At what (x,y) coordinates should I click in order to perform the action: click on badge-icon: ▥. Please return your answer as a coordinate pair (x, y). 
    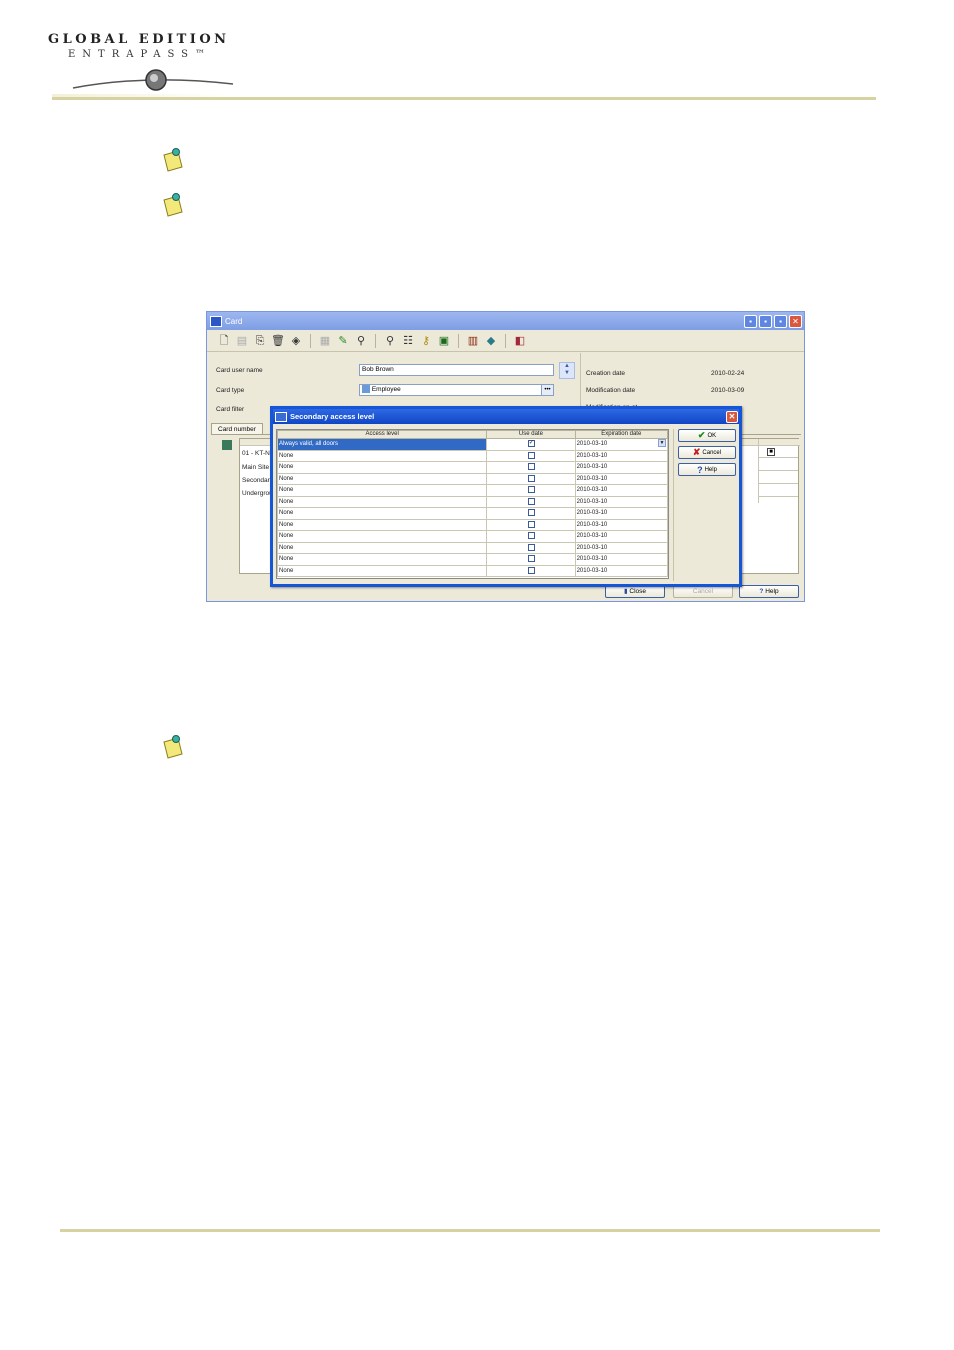
    Looking at the image, I should click on (473, 341).